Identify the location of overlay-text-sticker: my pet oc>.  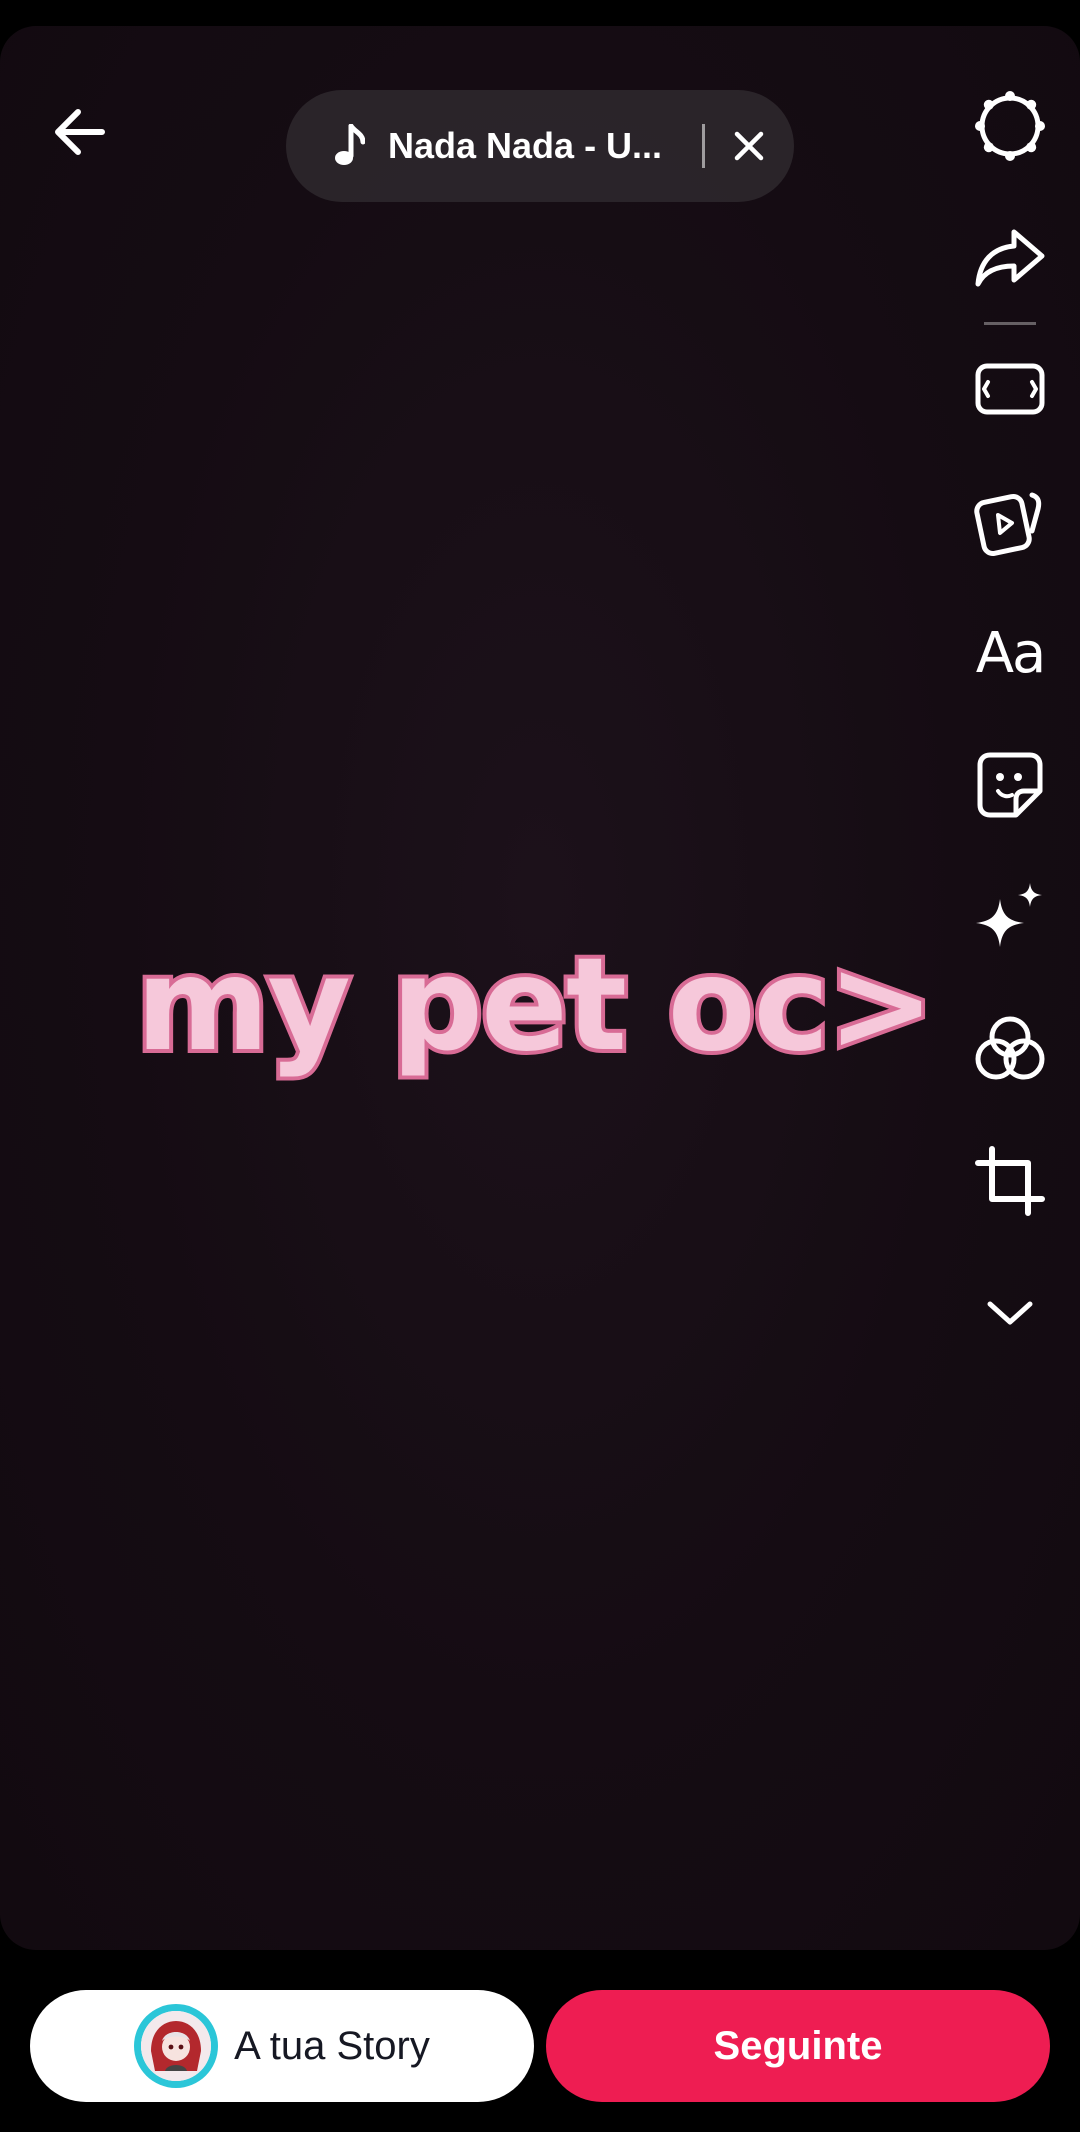
(544, 1006).